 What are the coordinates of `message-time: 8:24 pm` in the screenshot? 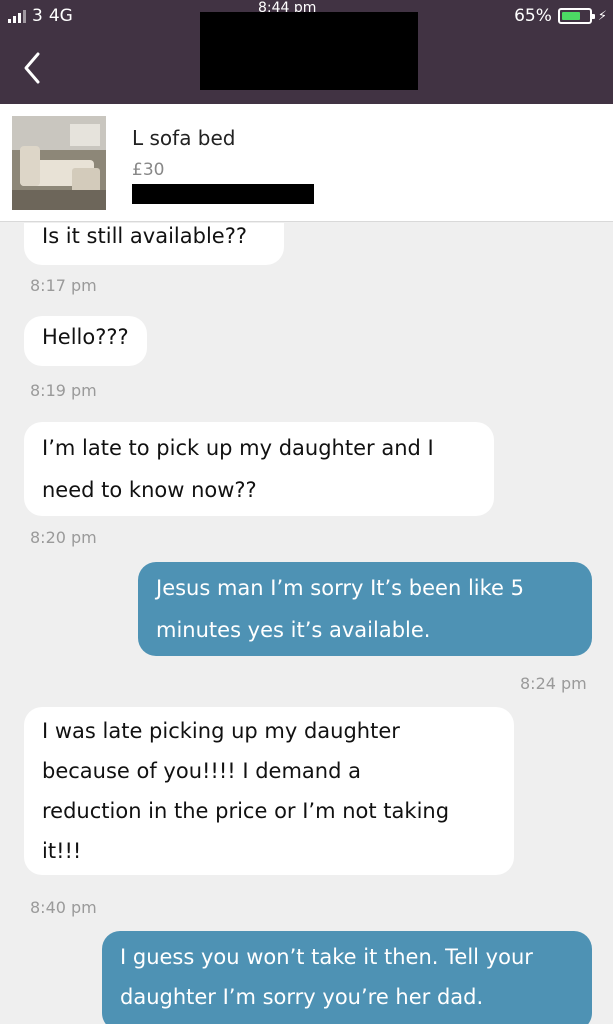 It's located at (553, 683).